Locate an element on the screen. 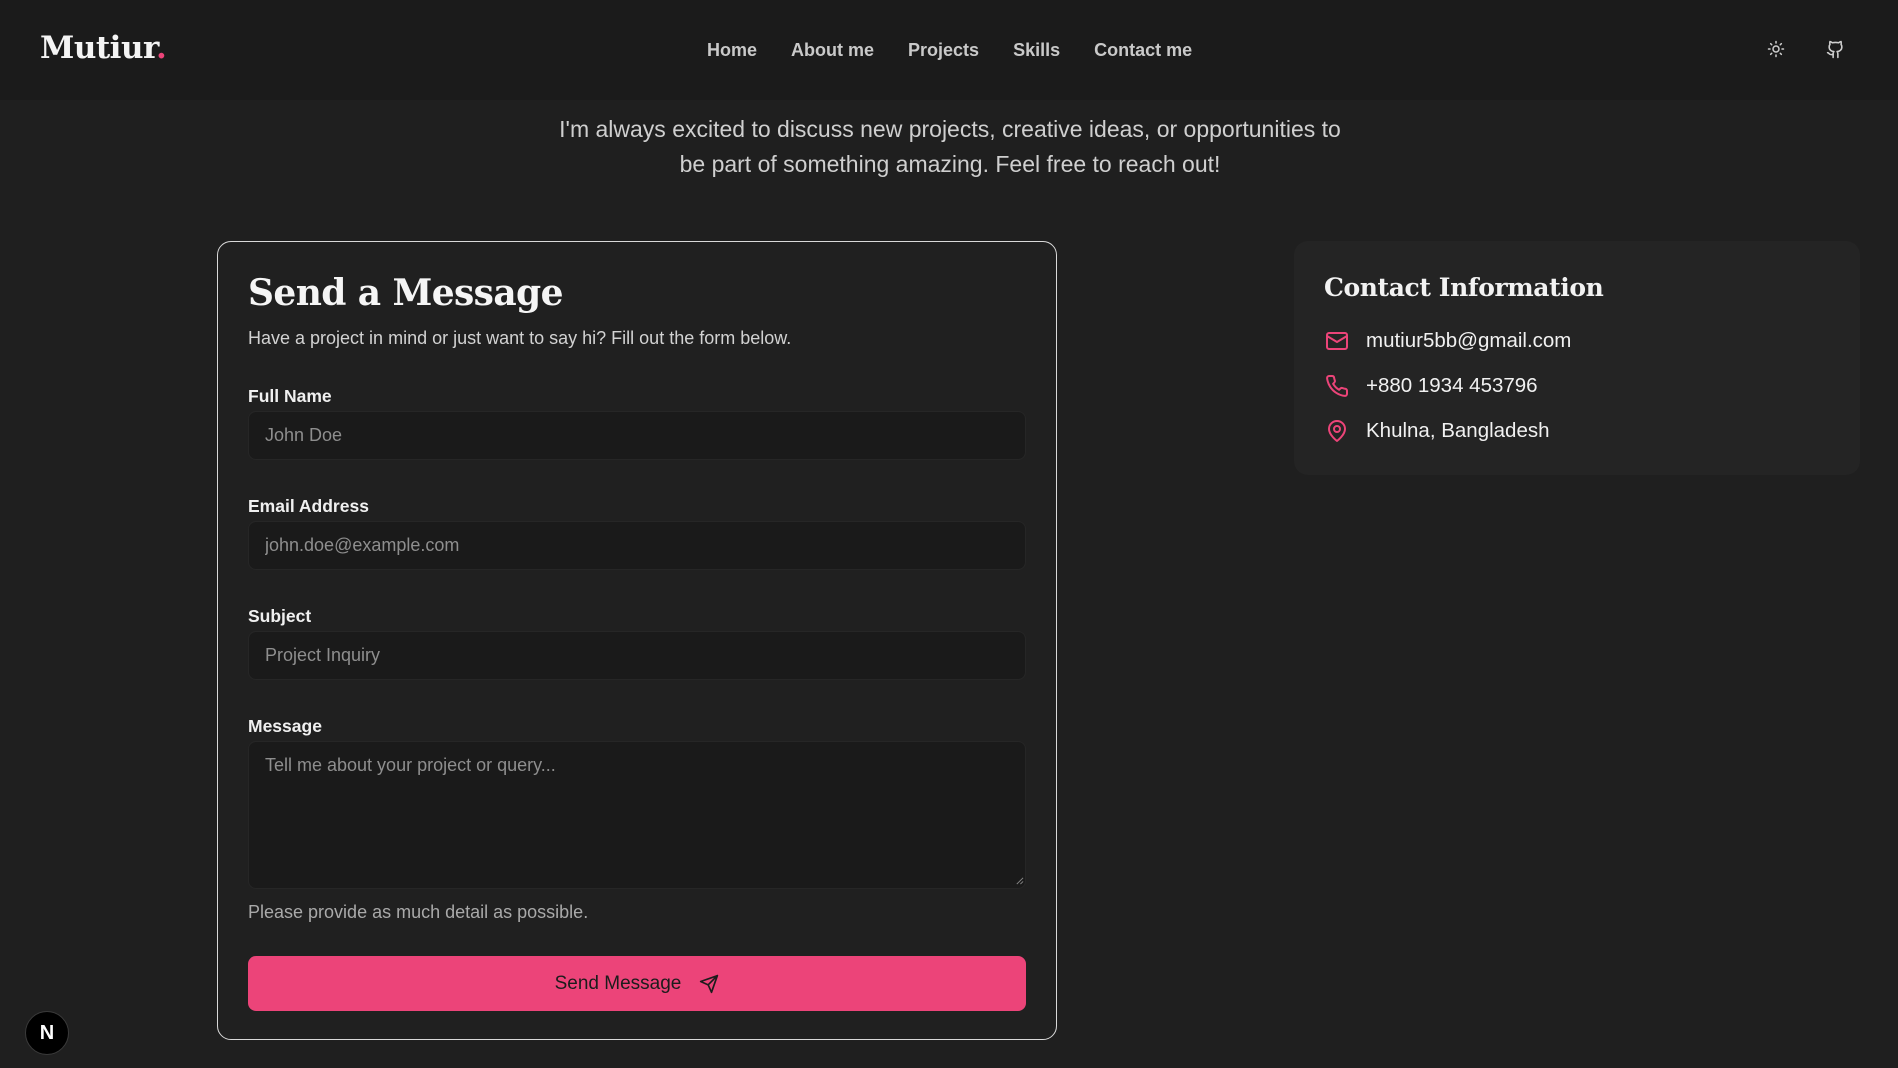 The image size is (1898, 1068). mail-icon is located at coordinates (1337, 341).